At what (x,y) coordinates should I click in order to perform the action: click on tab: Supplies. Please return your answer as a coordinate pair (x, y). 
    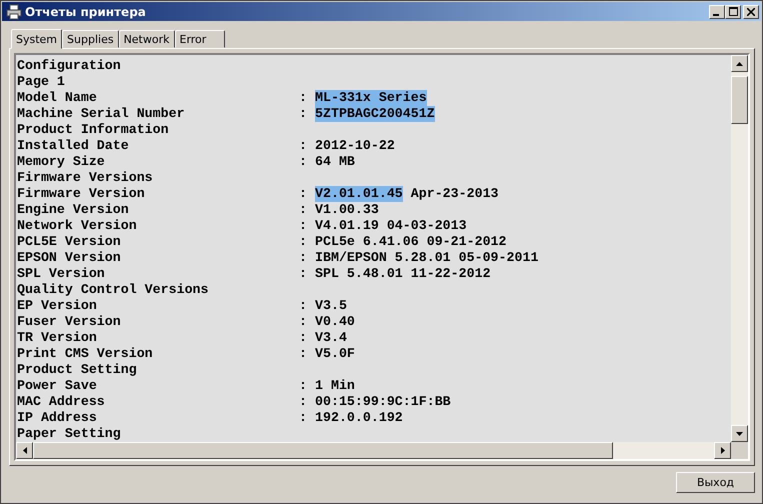
    Looking at the image, I should click on (90, 39).